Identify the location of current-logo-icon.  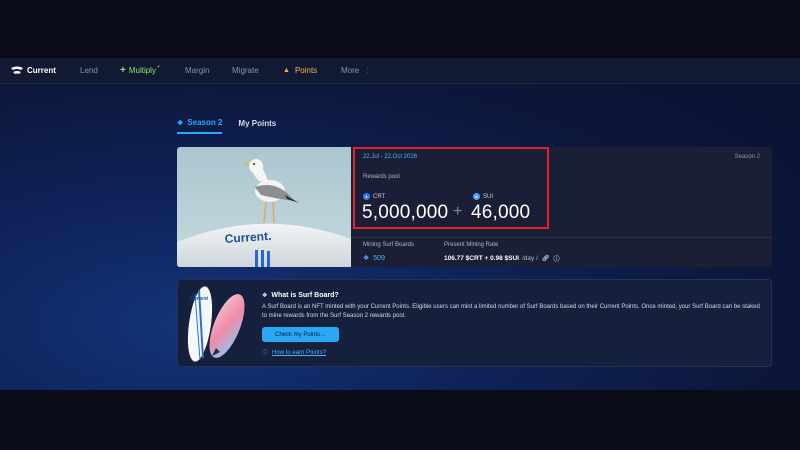
(17, 70).